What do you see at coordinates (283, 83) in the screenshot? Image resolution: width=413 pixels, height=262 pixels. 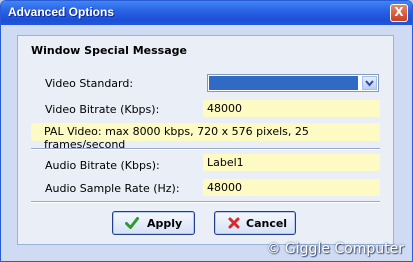 I see `video-standard-selected-value` at bounding box center [283, 83].